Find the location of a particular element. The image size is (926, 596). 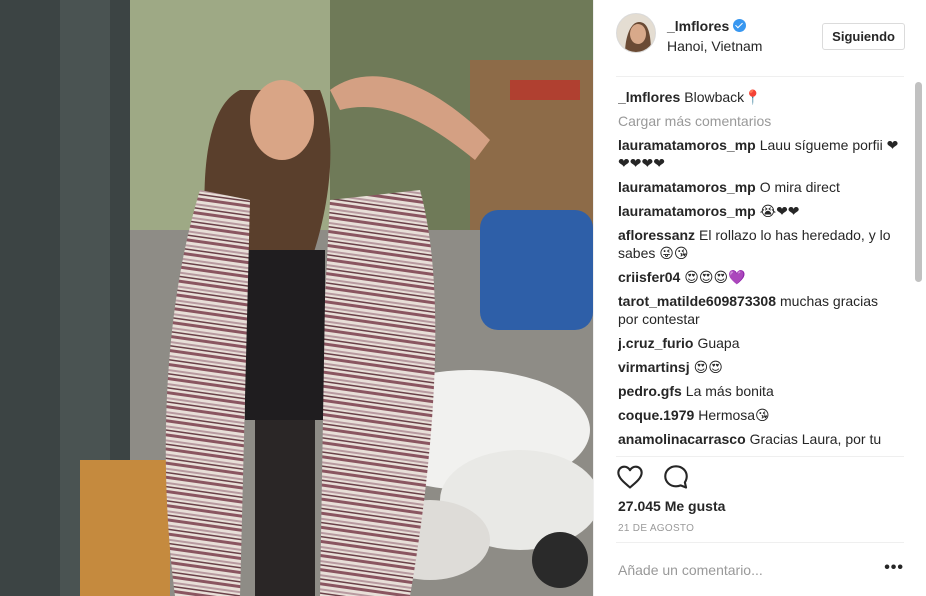

comment-text: O mira direct is located at coordinates (799, 187).